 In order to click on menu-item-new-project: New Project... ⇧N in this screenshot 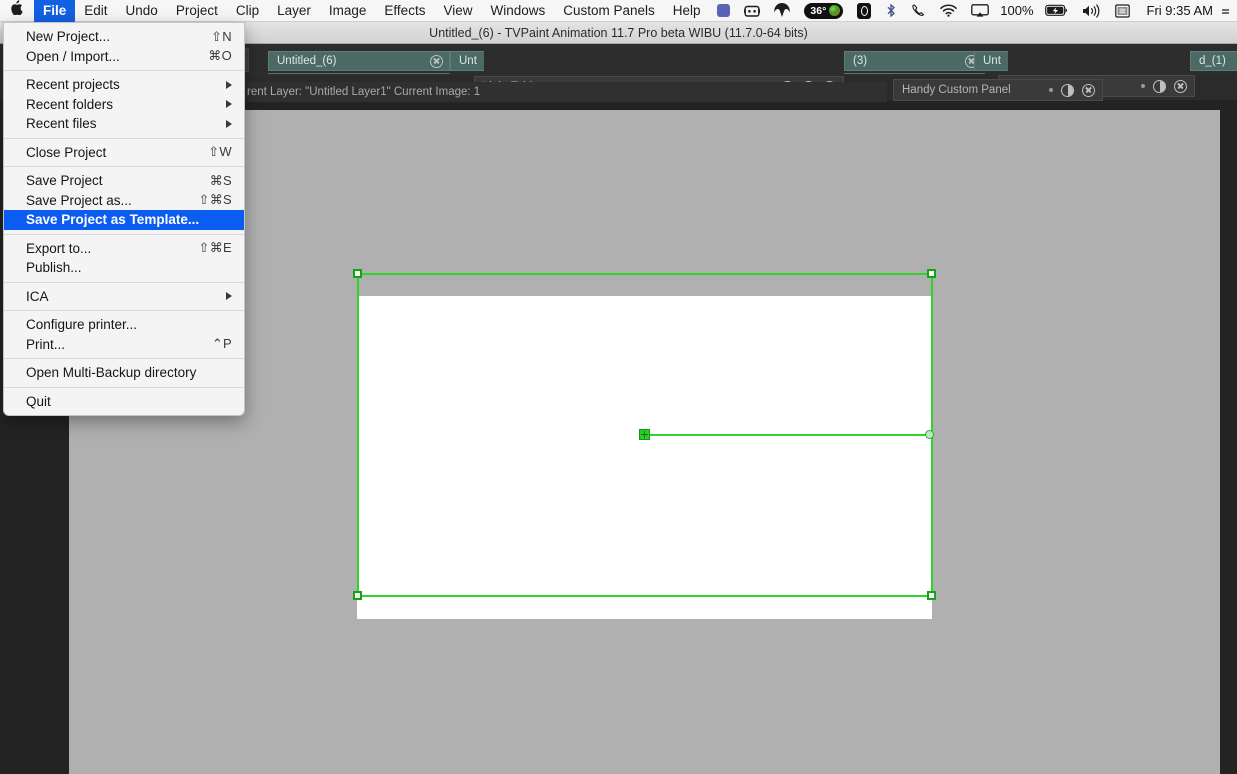, I will do `click(124, 37)`.